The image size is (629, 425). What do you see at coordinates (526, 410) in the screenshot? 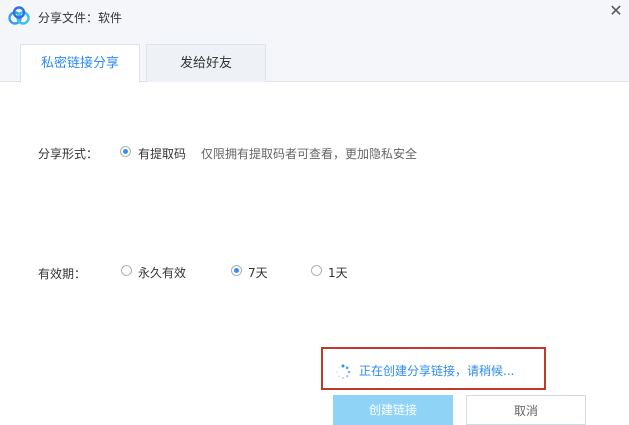
I see `cancel-button: 取消` at bounding box center [526, 410].